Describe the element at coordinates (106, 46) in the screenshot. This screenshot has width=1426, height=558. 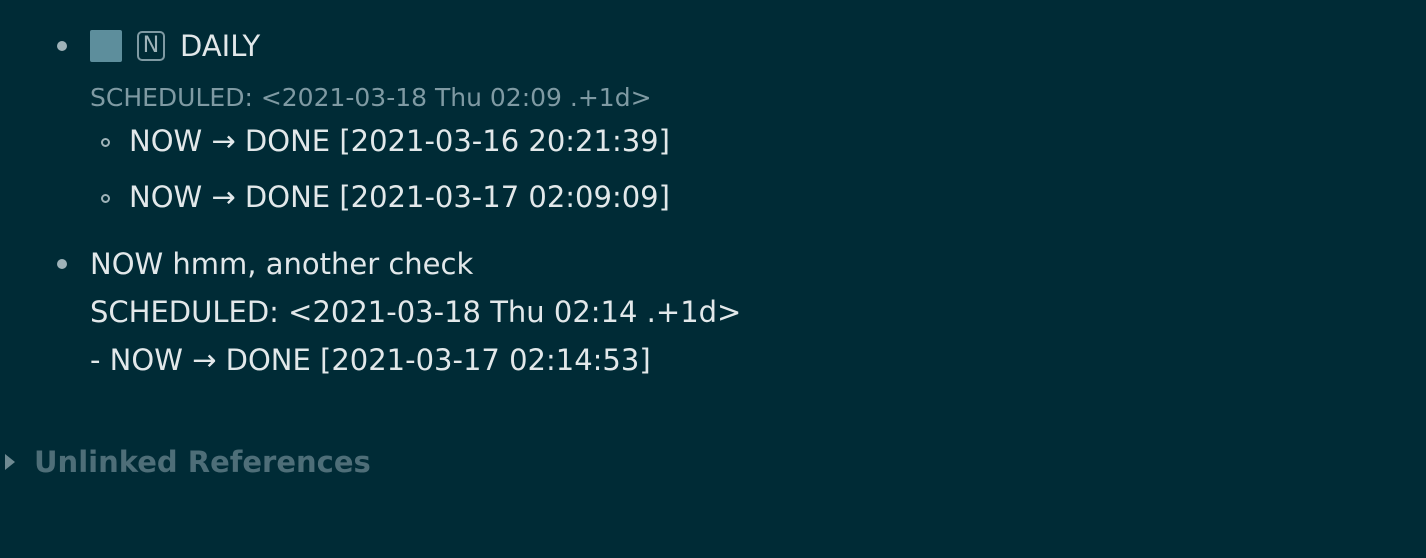
I see `checkbox-icon` at that location.